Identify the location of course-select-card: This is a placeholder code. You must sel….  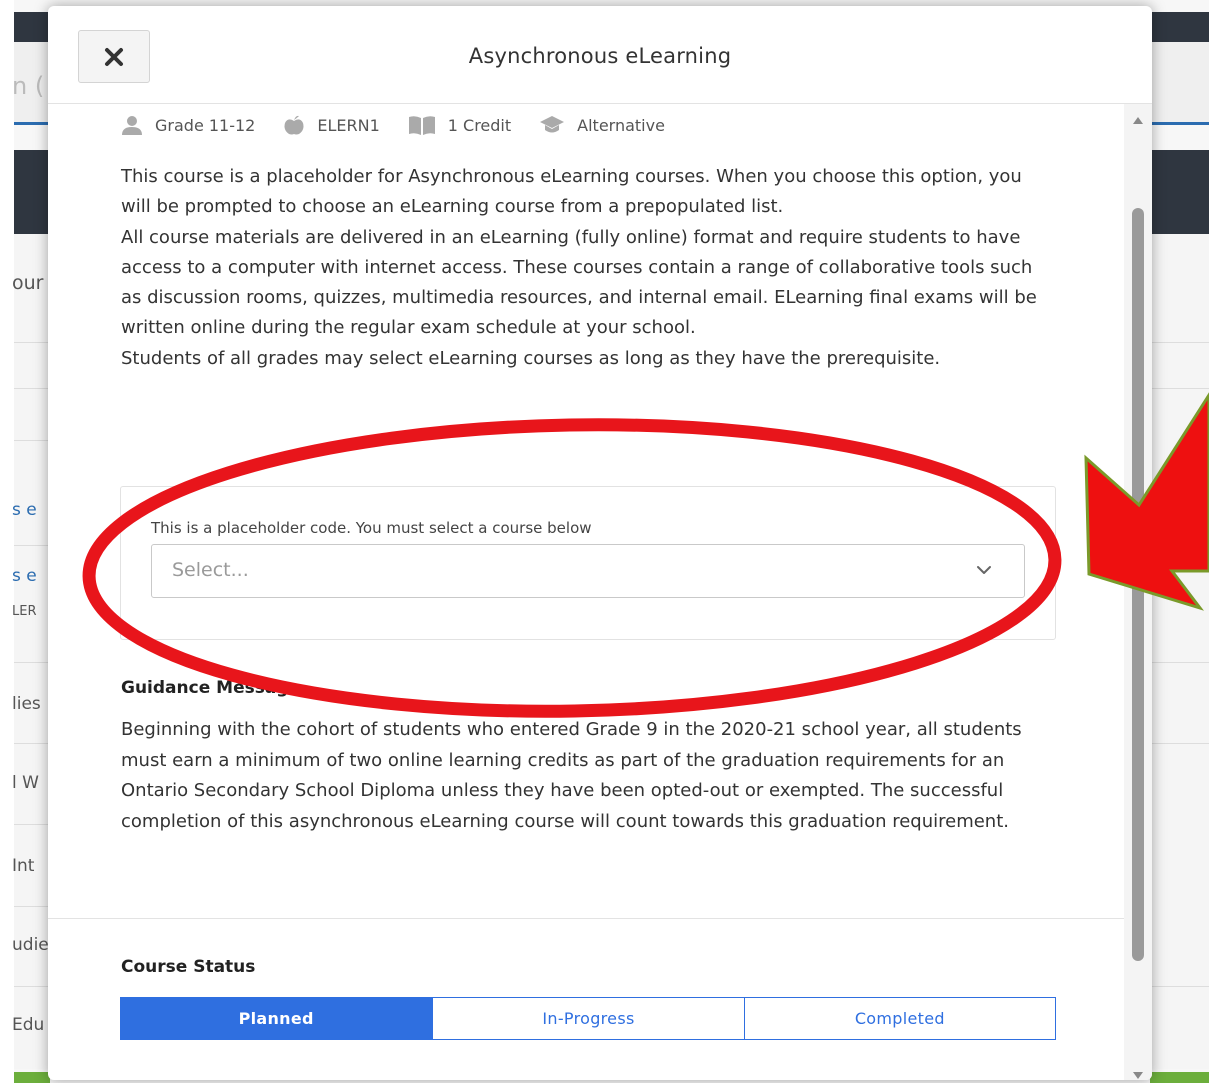
(588, 563).